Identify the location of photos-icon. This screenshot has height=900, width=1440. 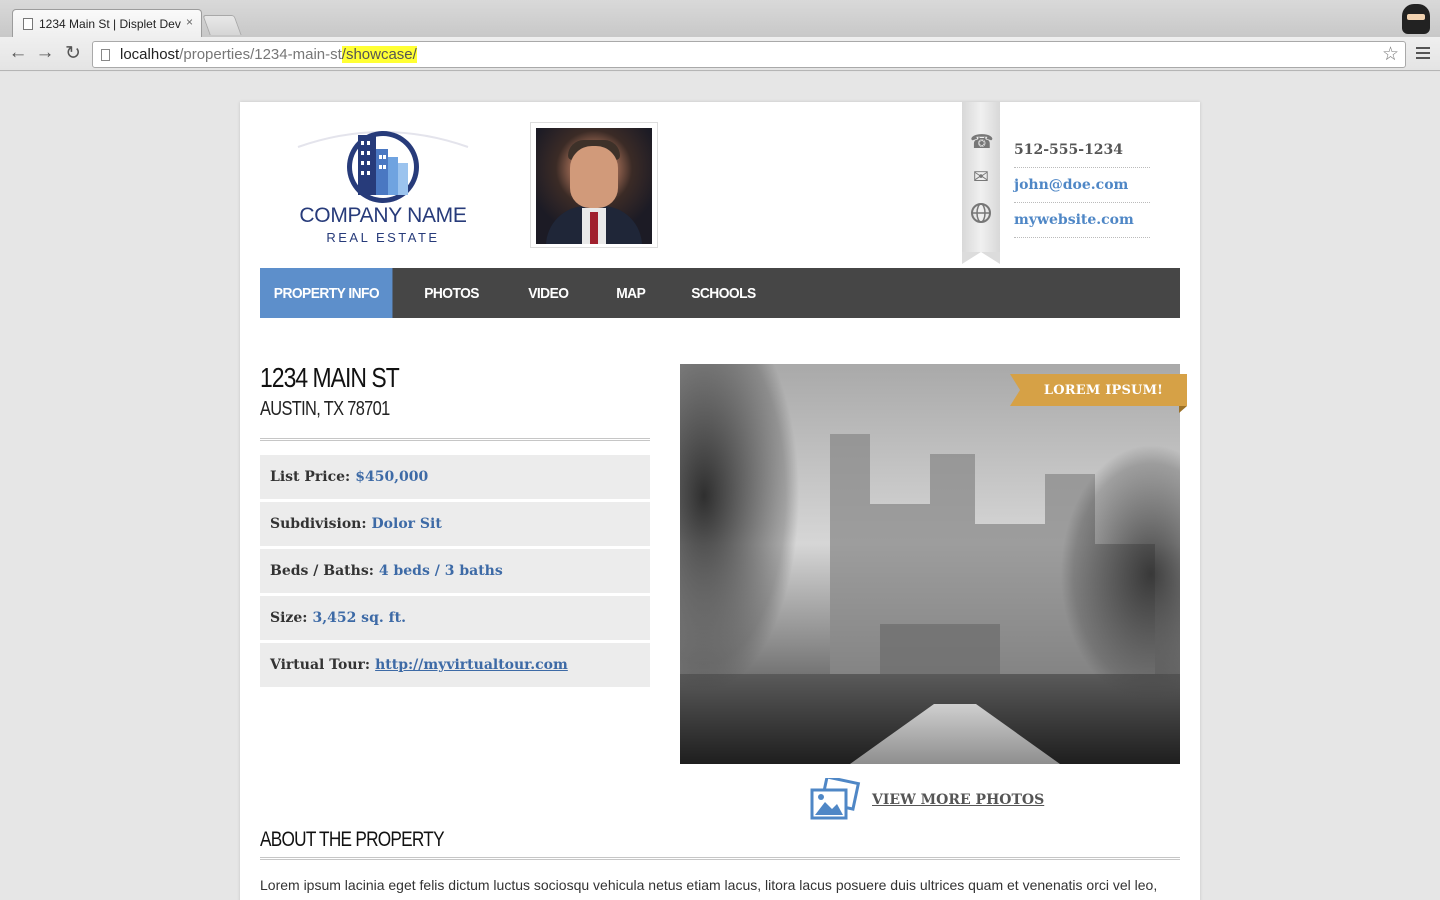
(836, 798).